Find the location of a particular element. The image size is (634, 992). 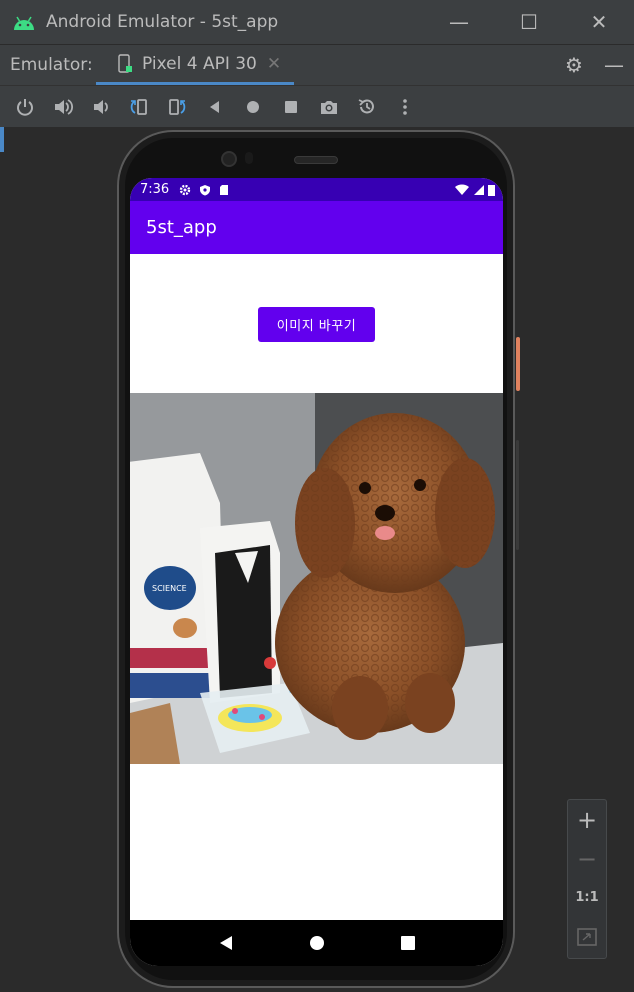

screenshot-button is located at coordinates (328, 107).